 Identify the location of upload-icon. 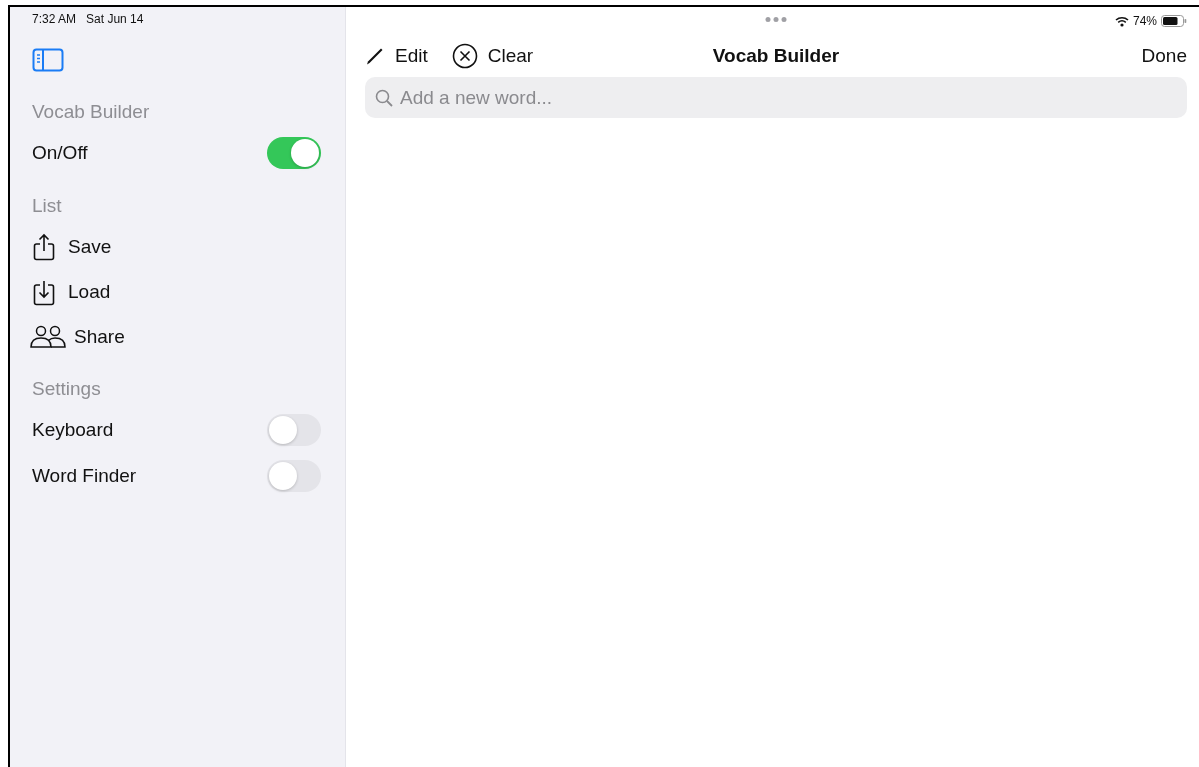
(44, 246).